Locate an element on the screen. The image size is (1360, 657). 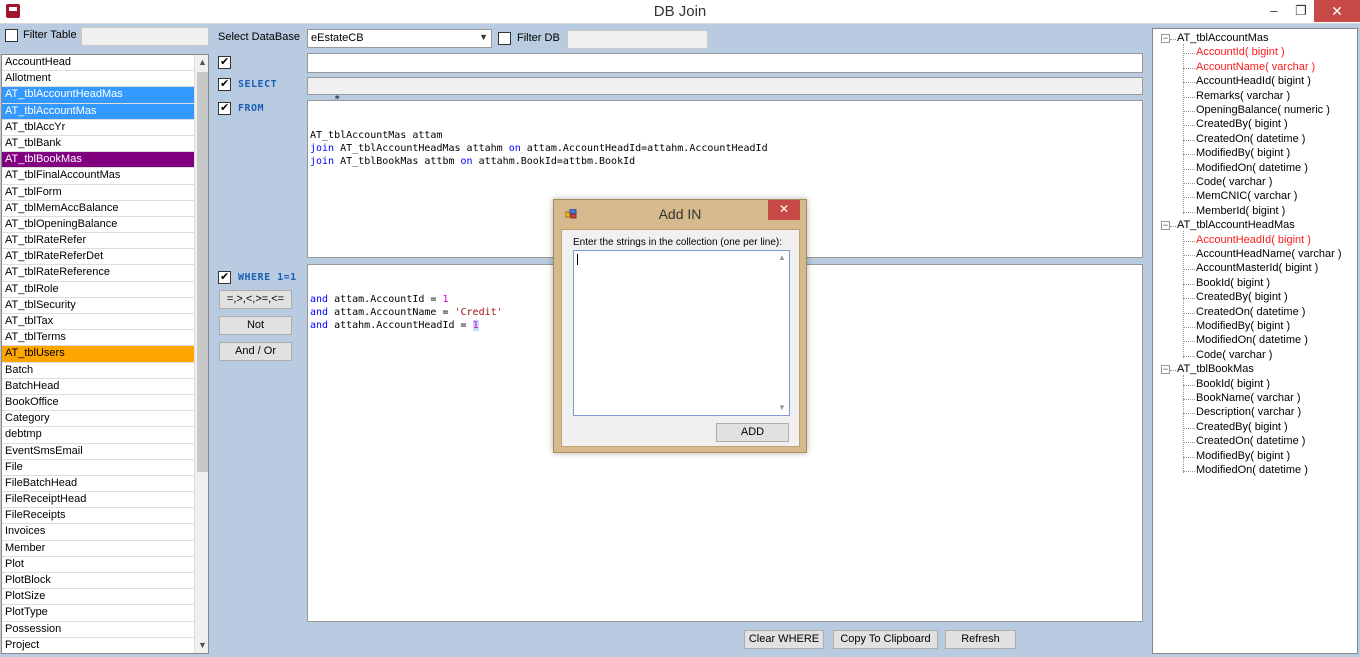
table-list-item: Category is located at coordinates (98, 419).